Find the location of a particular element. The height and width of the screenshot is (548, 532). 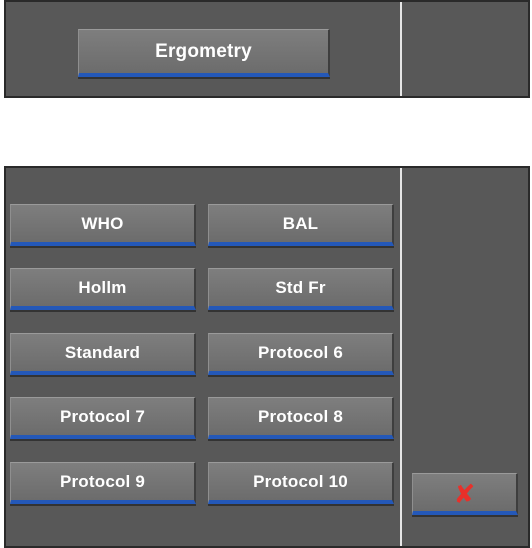

close-button: ✘ is located at coordinates (465, 494).